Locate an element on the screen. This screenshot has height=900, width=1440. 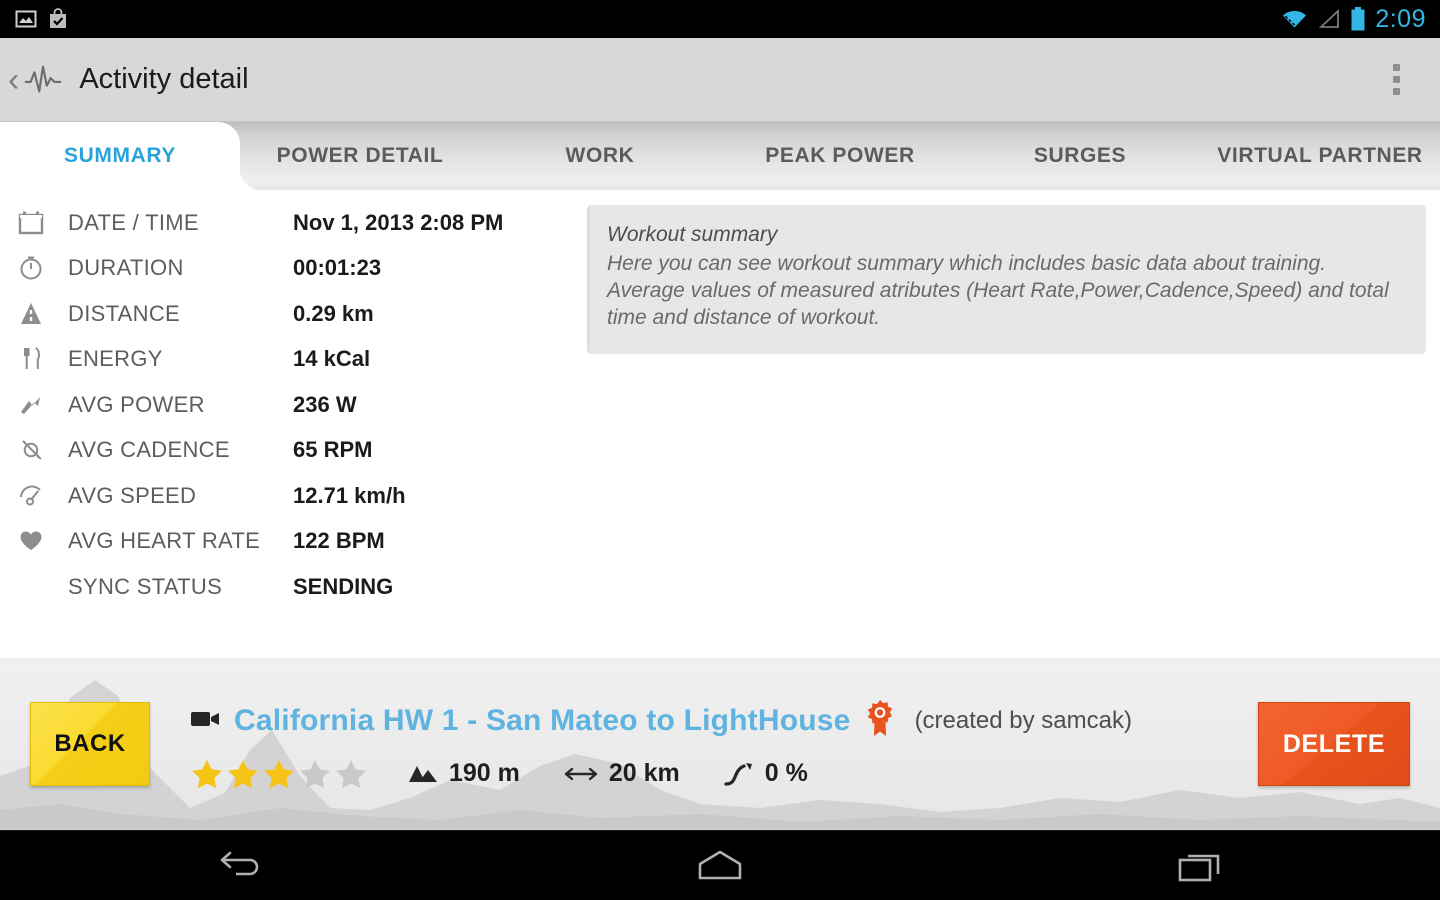
stat-value: 190 m is located at coordinates (484, 773).